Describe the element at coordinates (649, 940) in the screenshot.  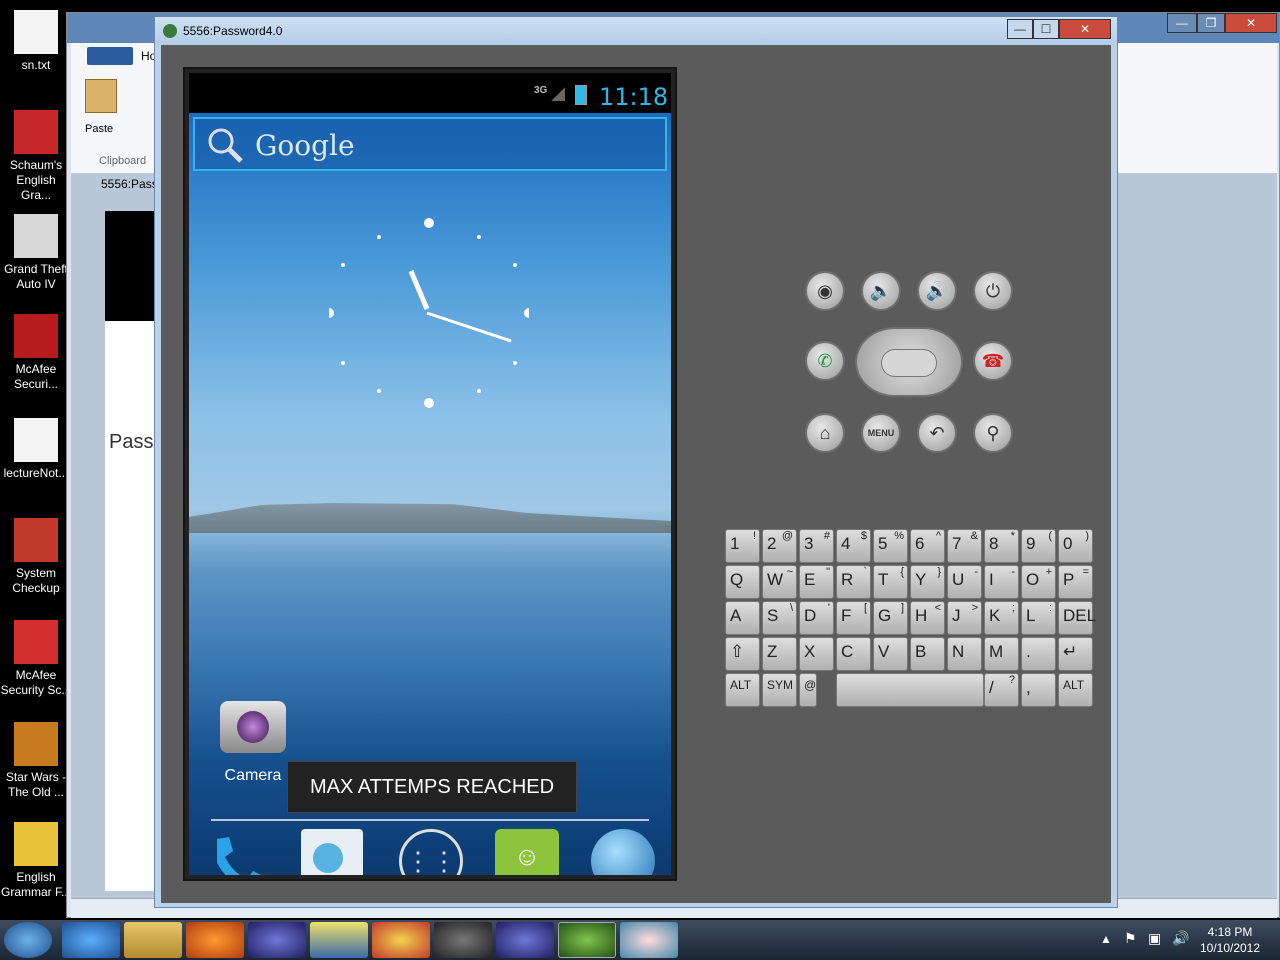
I see `paint-task-icon` at that location.